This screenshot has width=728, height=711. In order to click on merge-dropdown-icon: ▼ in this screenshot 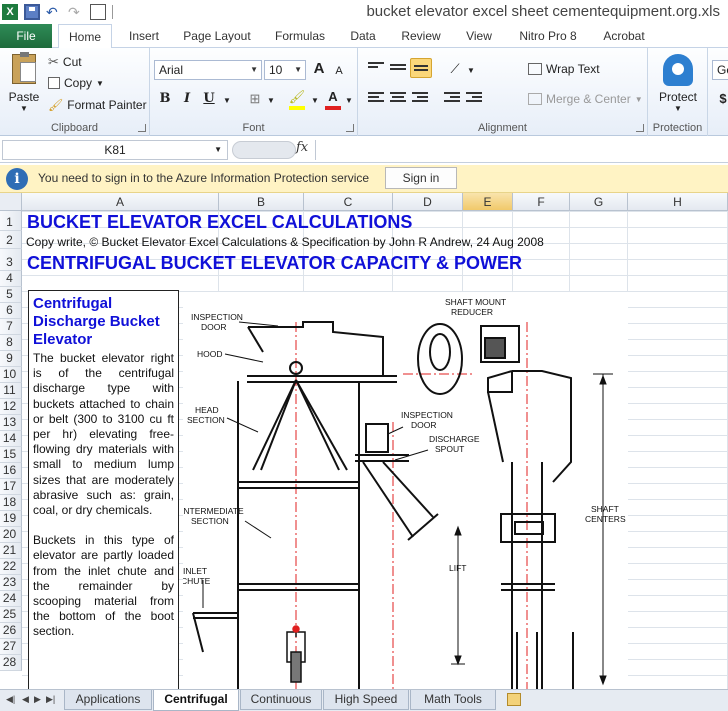, I will do `click(639, 99)`.